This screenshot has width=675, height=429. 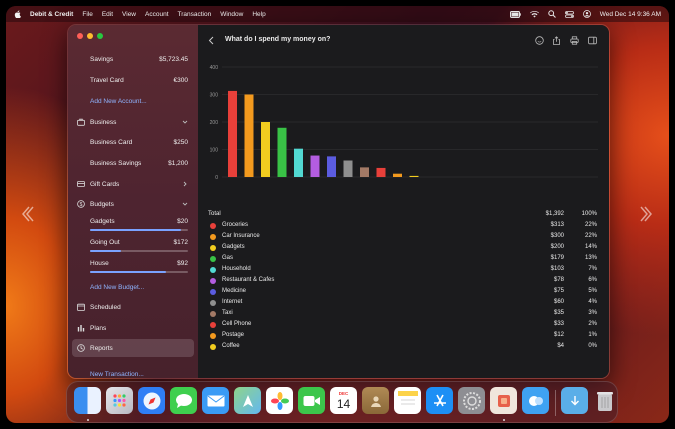 I want to click on category-pct: 5%, so click(x=592, y=291).